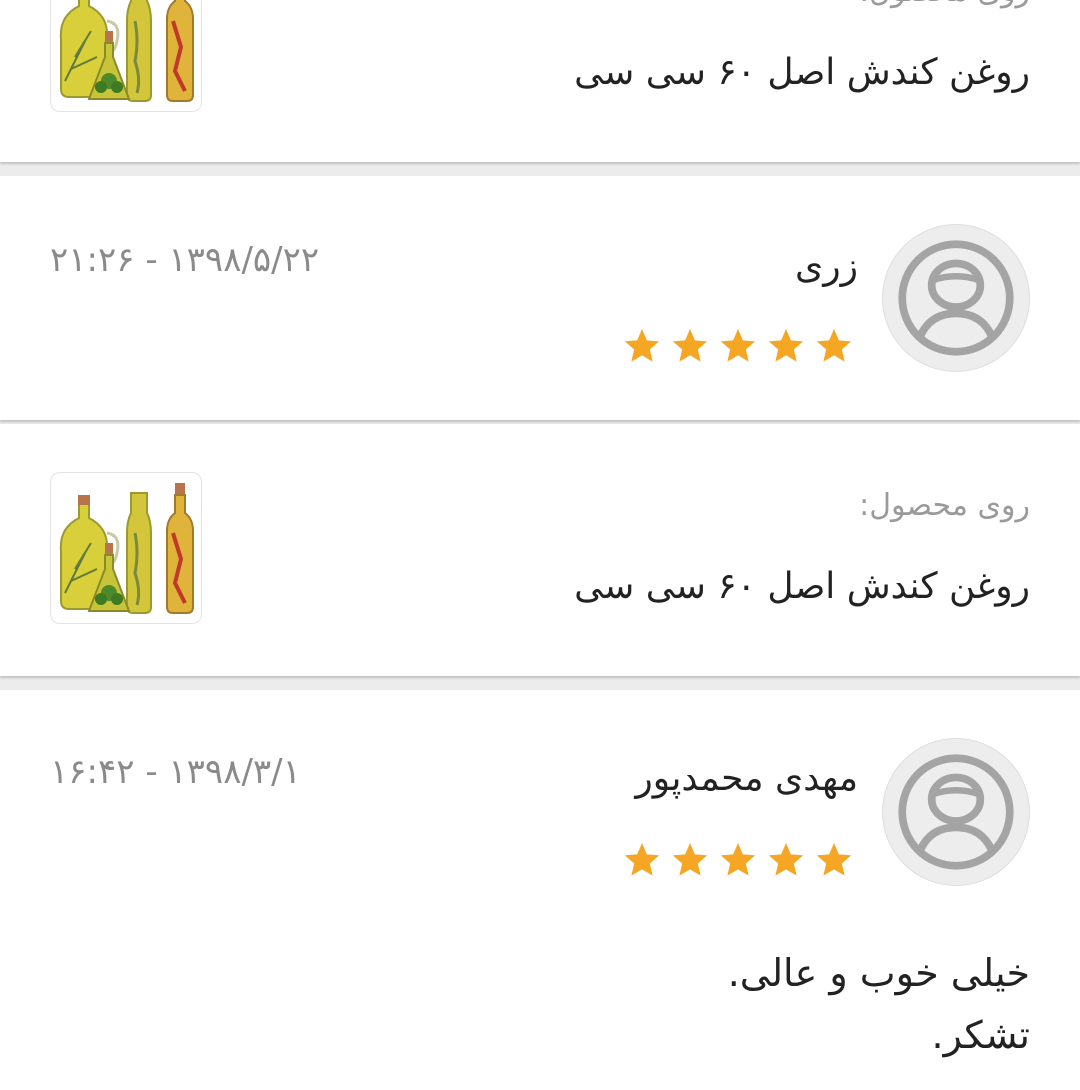 Image resolution: width=1080 pixels, height=1090 pixels. I want to click on review-datetime: ۱۳۹۸/۳/۱ - ۱۶:۴۲, so click(175, 772).